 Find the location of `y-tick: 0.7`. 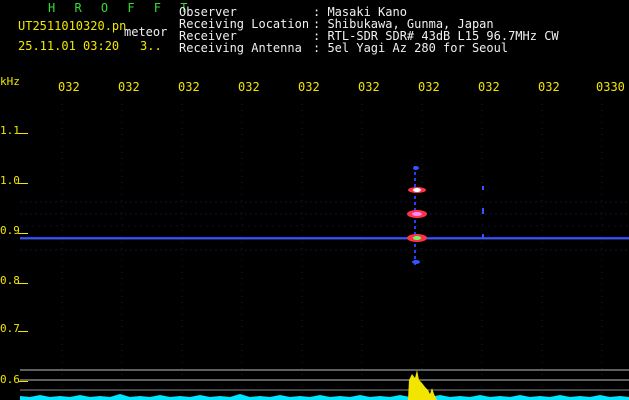

y-tick: 0.7 is located at coordinates (10, 328).